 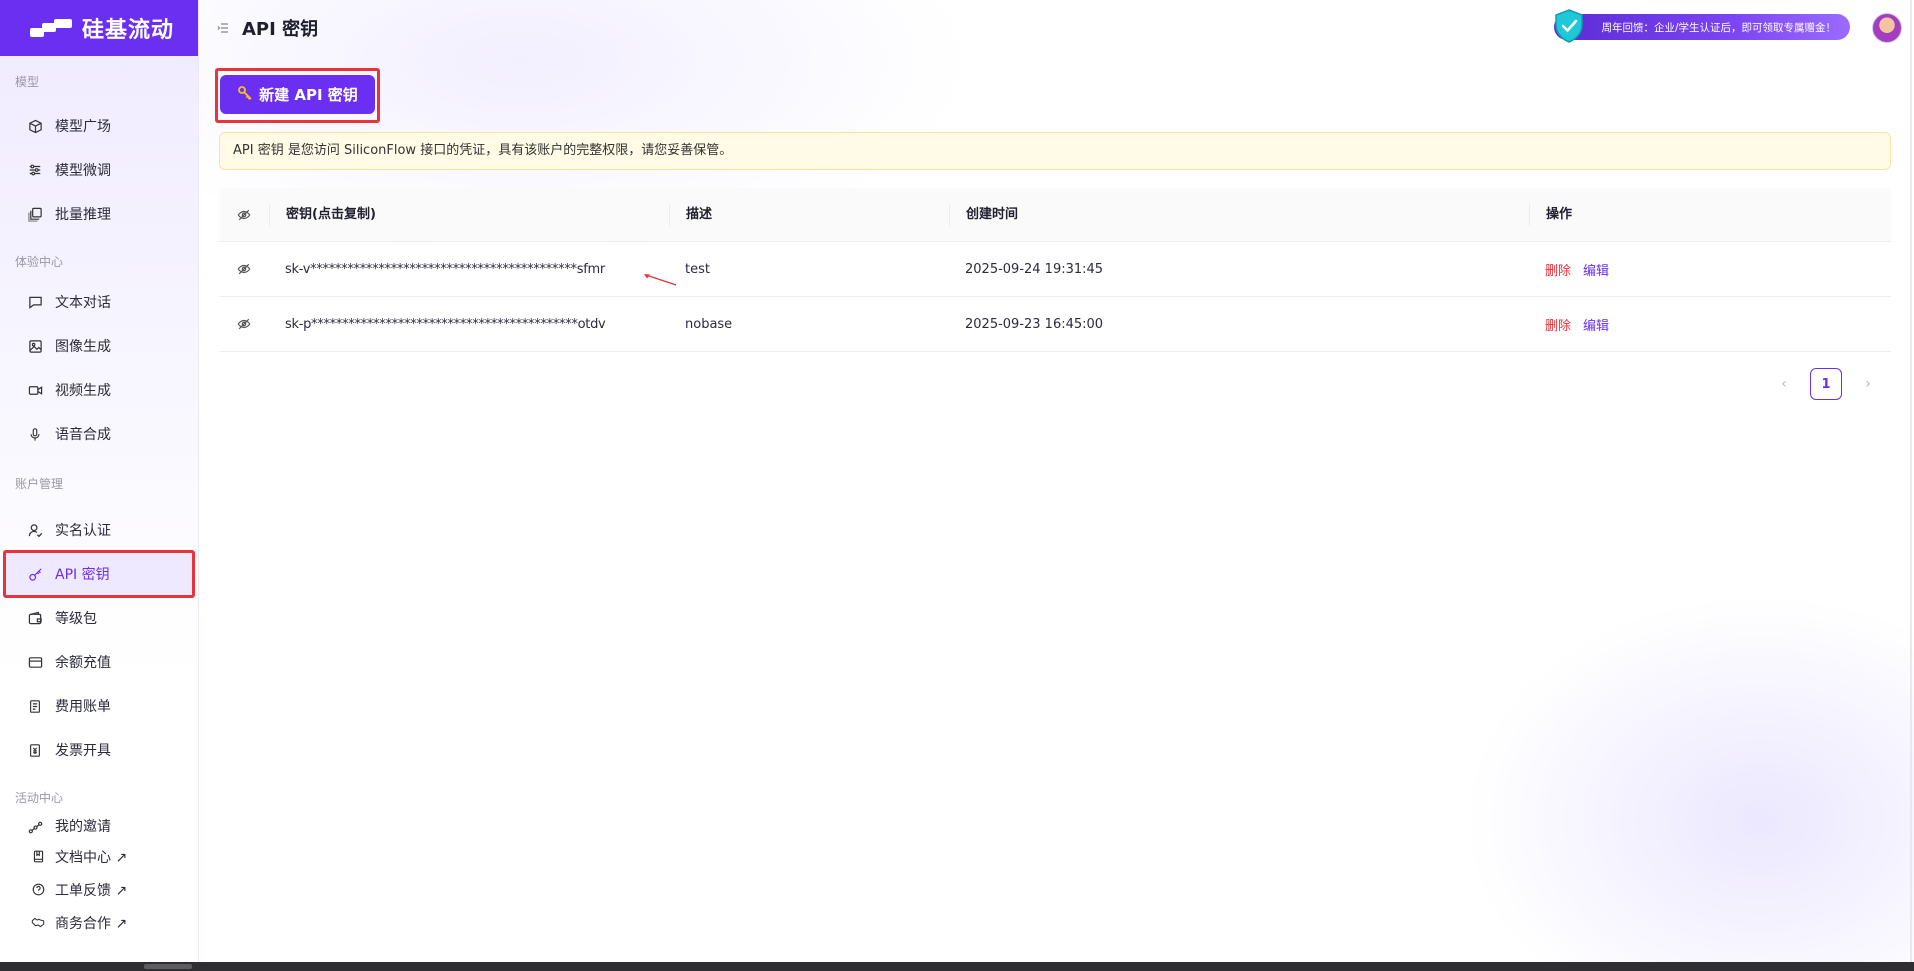 I want to click on sidebar-item-label: 费用账单, so click(x=83, y=707).